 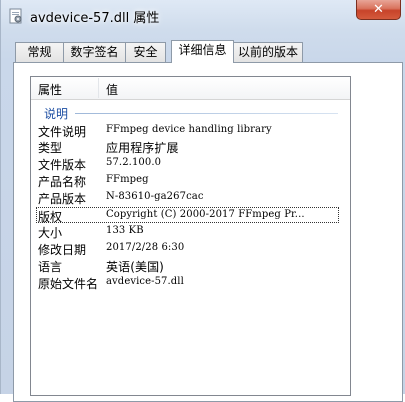 I want to click on column-header: 属性 值, so click(x=190, y=88).